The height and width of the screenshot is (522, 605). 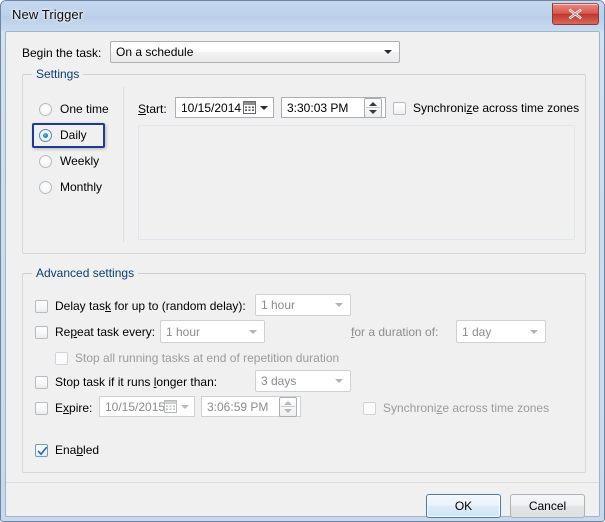 What do you see at coordinates (156, 109) in the screenshot?
I see `start-label-rest: tart:` at bounding box center [156, 109].